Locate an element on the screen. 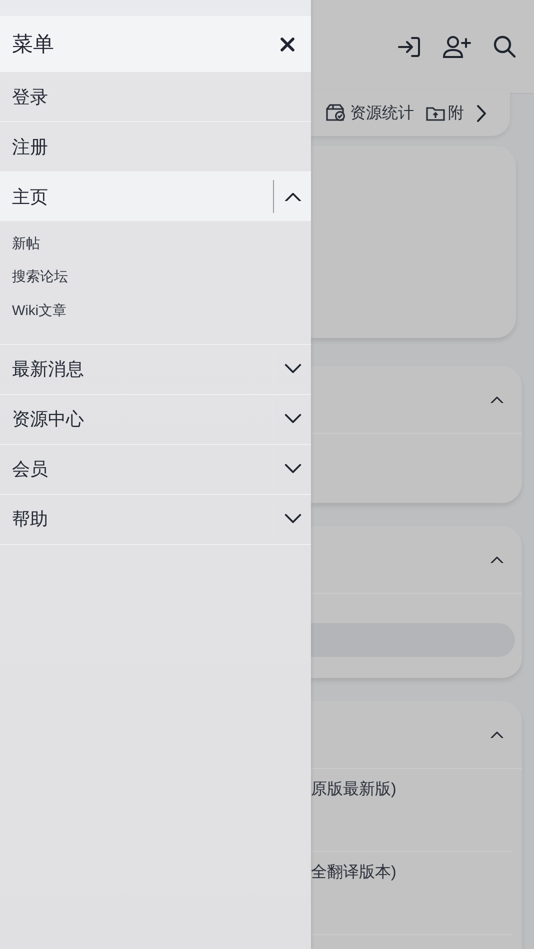 This screenshot has height=949, width=534. chevron-right-icon is located at coordinates (481, 113).